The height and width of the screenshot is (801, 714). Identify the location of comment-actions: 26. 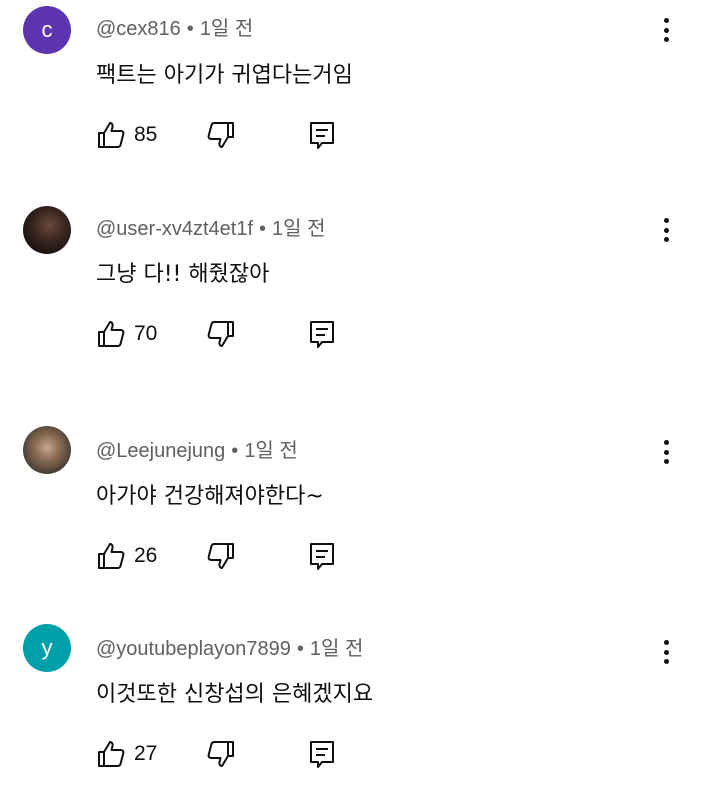
(226, 556).